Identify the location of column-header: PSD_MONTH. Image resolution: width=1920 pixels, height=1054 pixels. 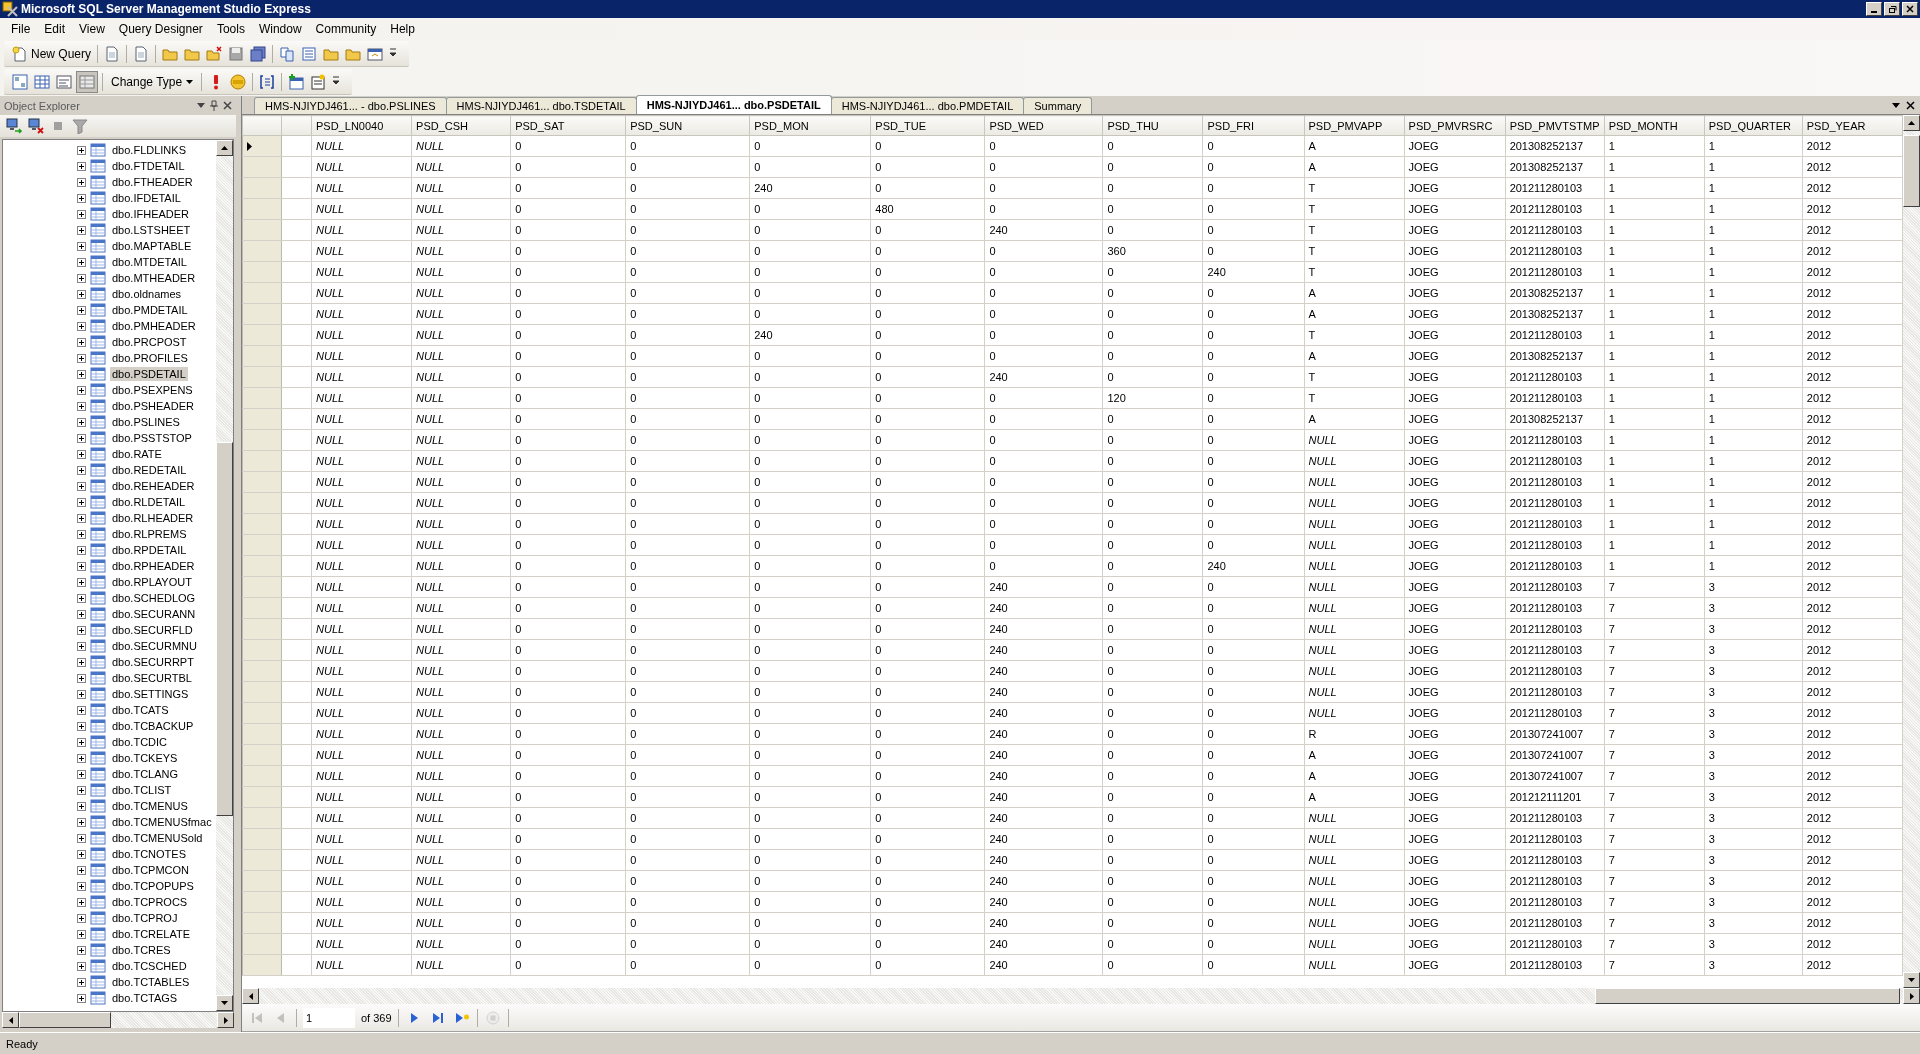
(1654, 125).